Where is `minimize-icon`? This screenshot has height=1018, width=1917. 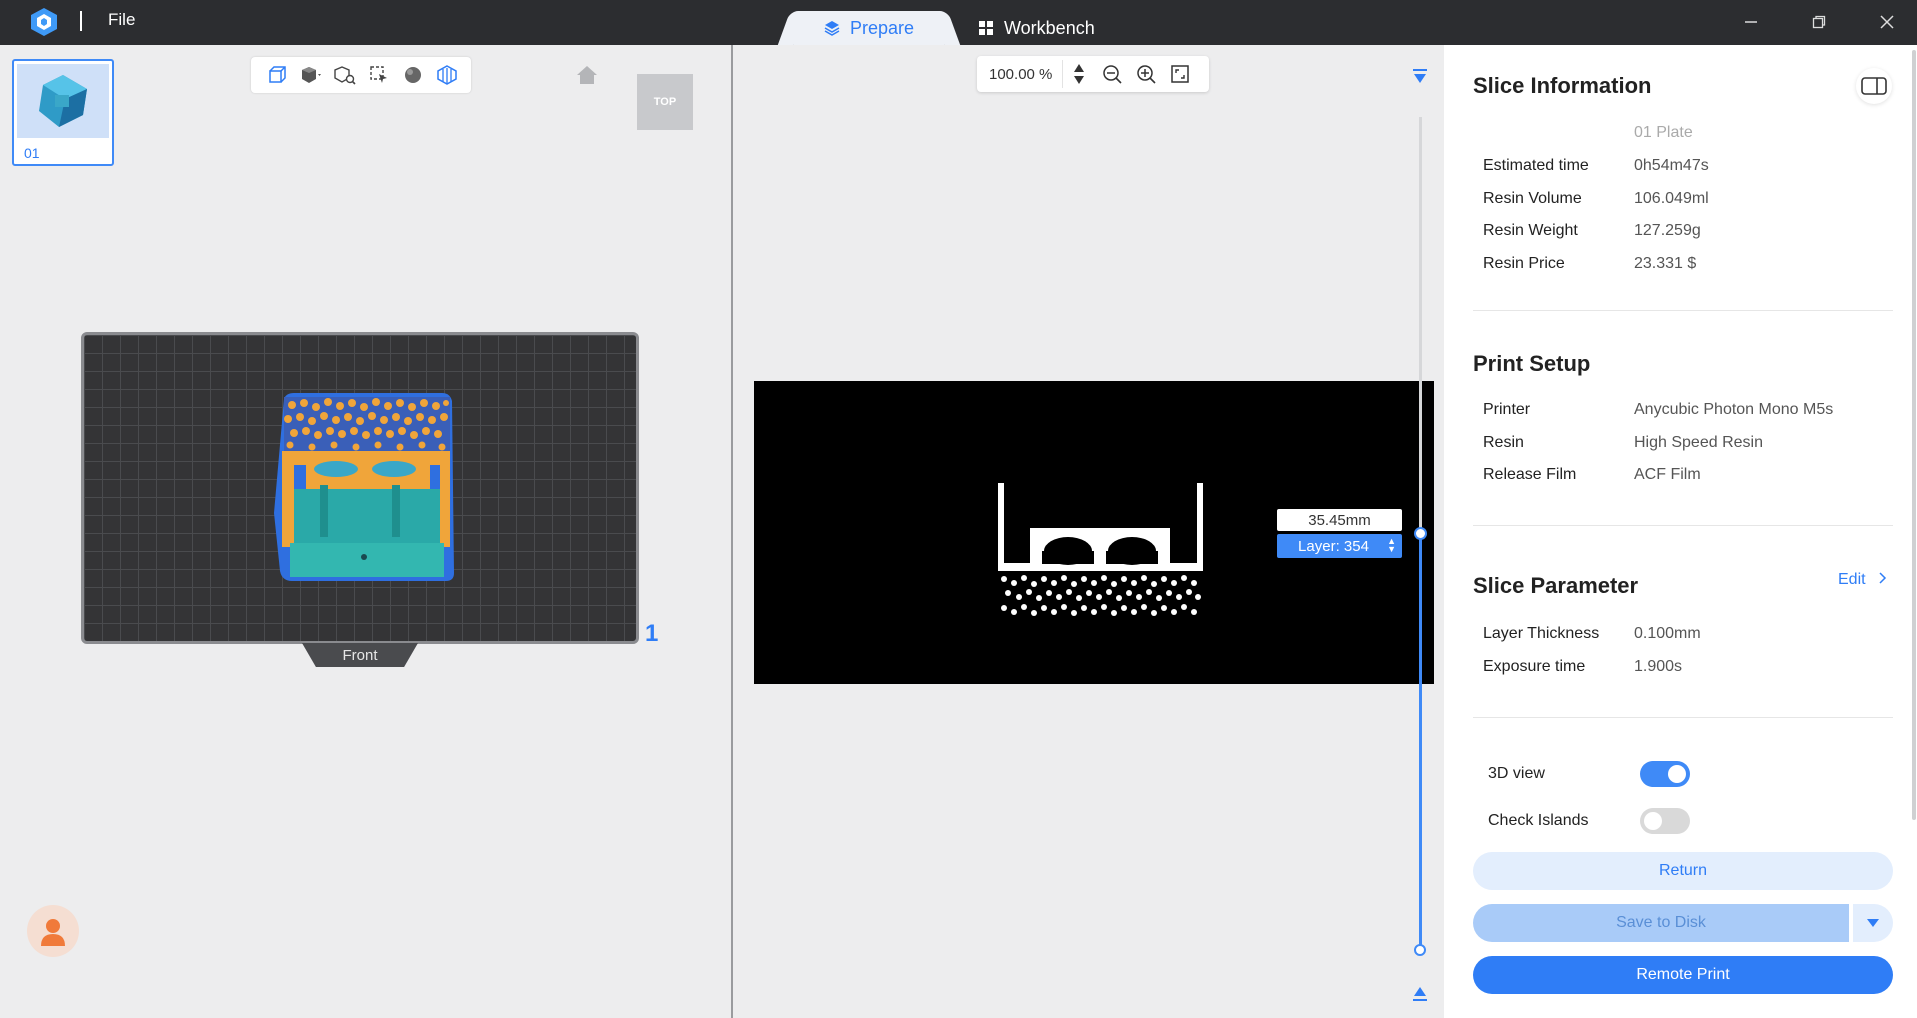 minimize-icon is located at coordinates (1751, 22).